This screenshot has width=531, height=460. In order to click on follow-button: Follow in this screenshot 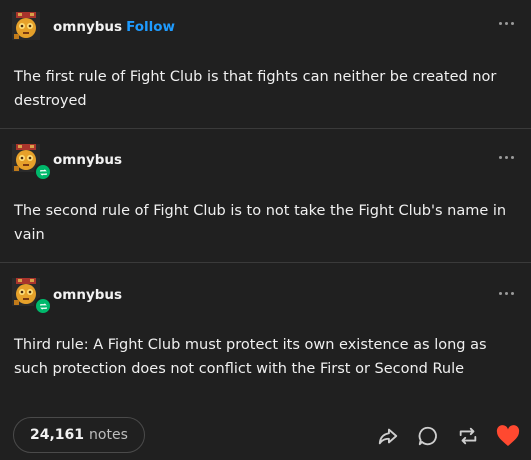, I will do `click(150, 27)`.